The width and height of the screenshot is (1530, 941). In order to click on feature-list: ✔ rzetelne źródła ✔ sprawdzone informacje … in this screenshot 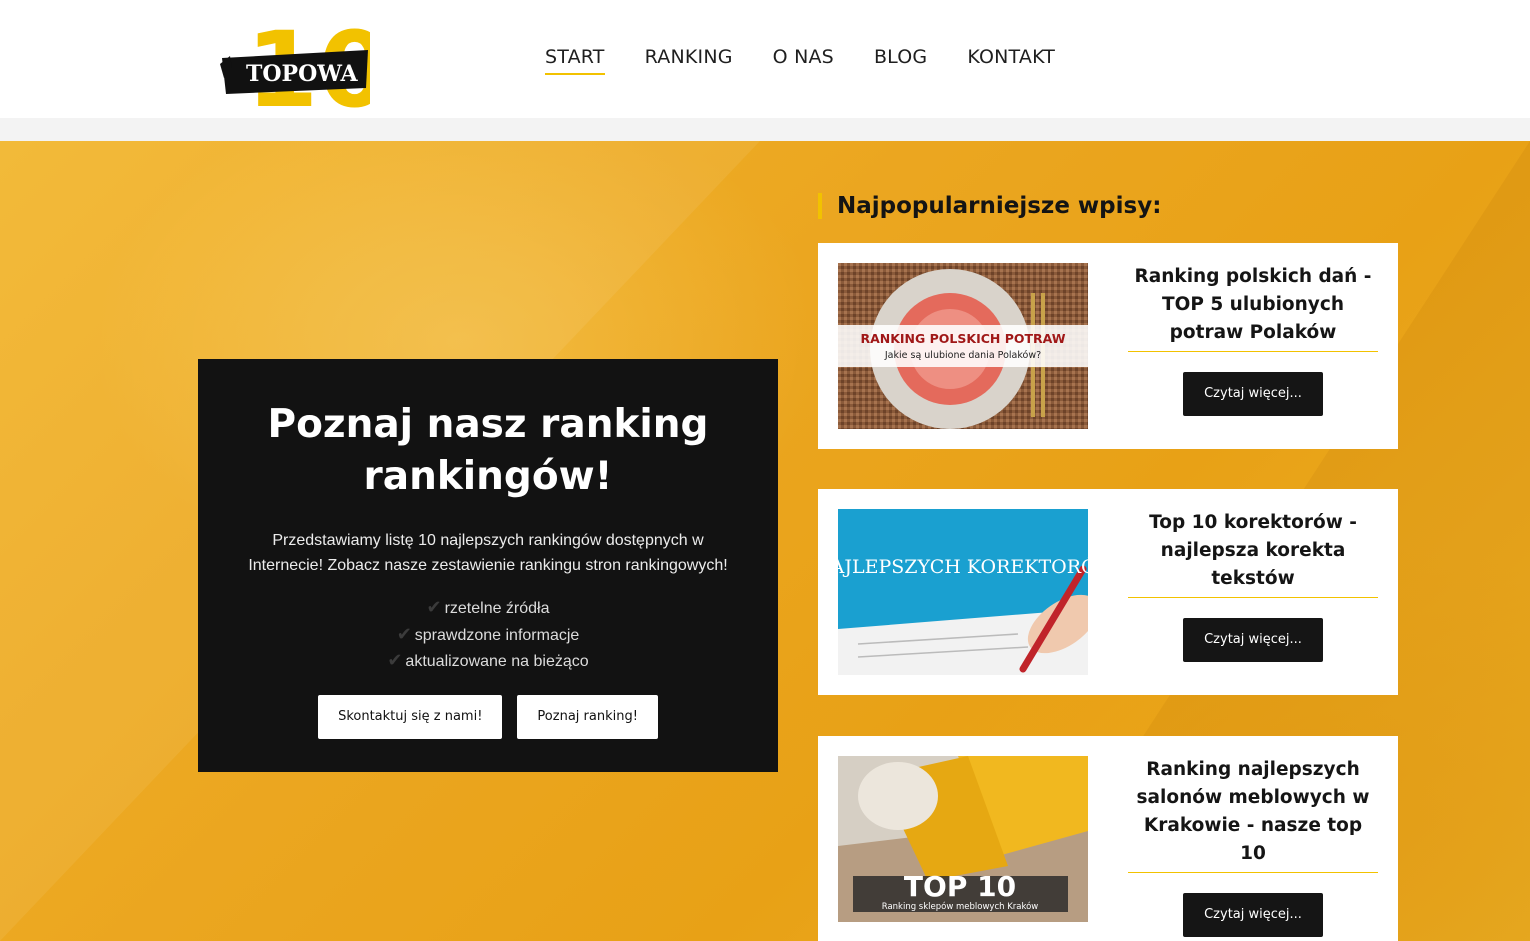, I will do `click(488, 635)`.